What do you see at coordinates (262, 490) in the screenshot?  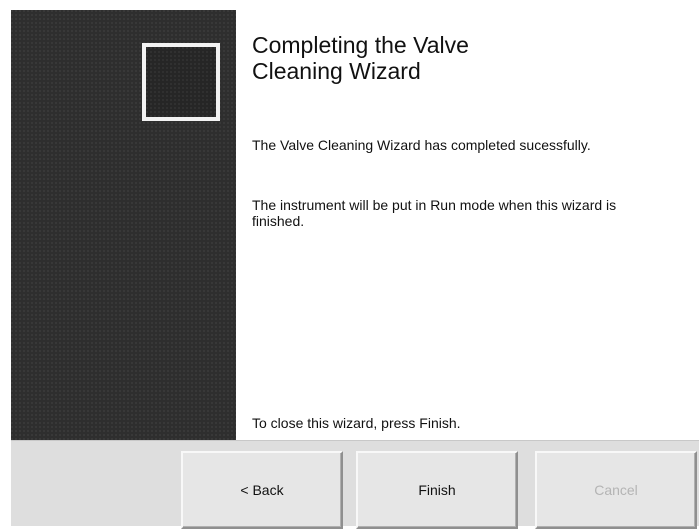 I see `back-button: < Back` at bounding box center [262, 490].